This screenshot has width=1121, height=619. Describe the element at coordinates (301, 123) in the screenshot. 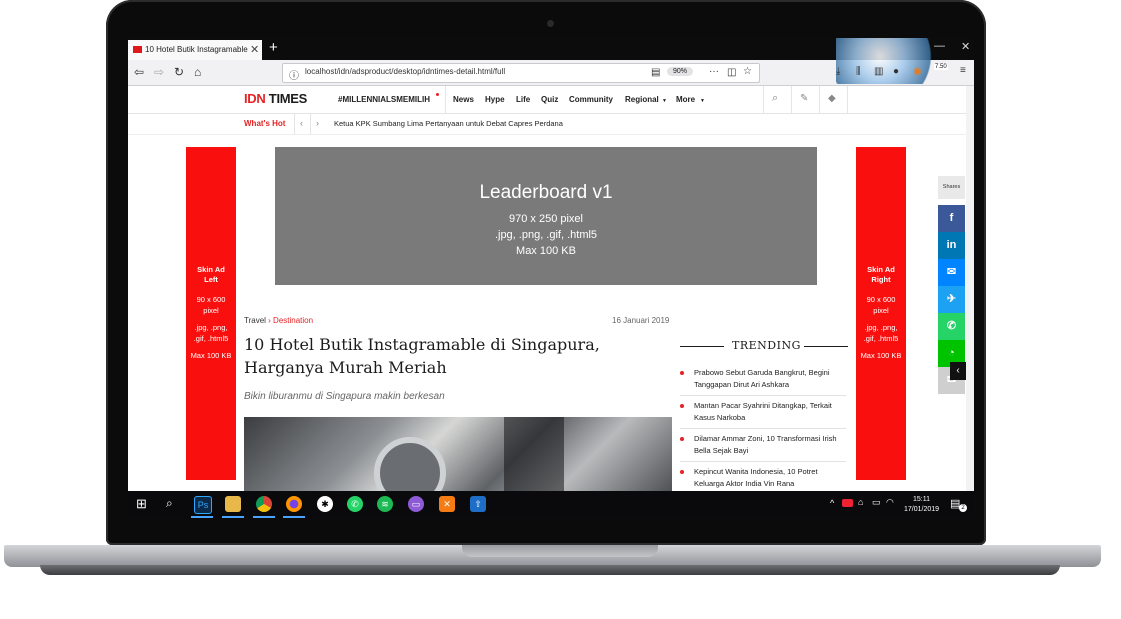

I see `ticker-prev-icon: ‹` at that location.